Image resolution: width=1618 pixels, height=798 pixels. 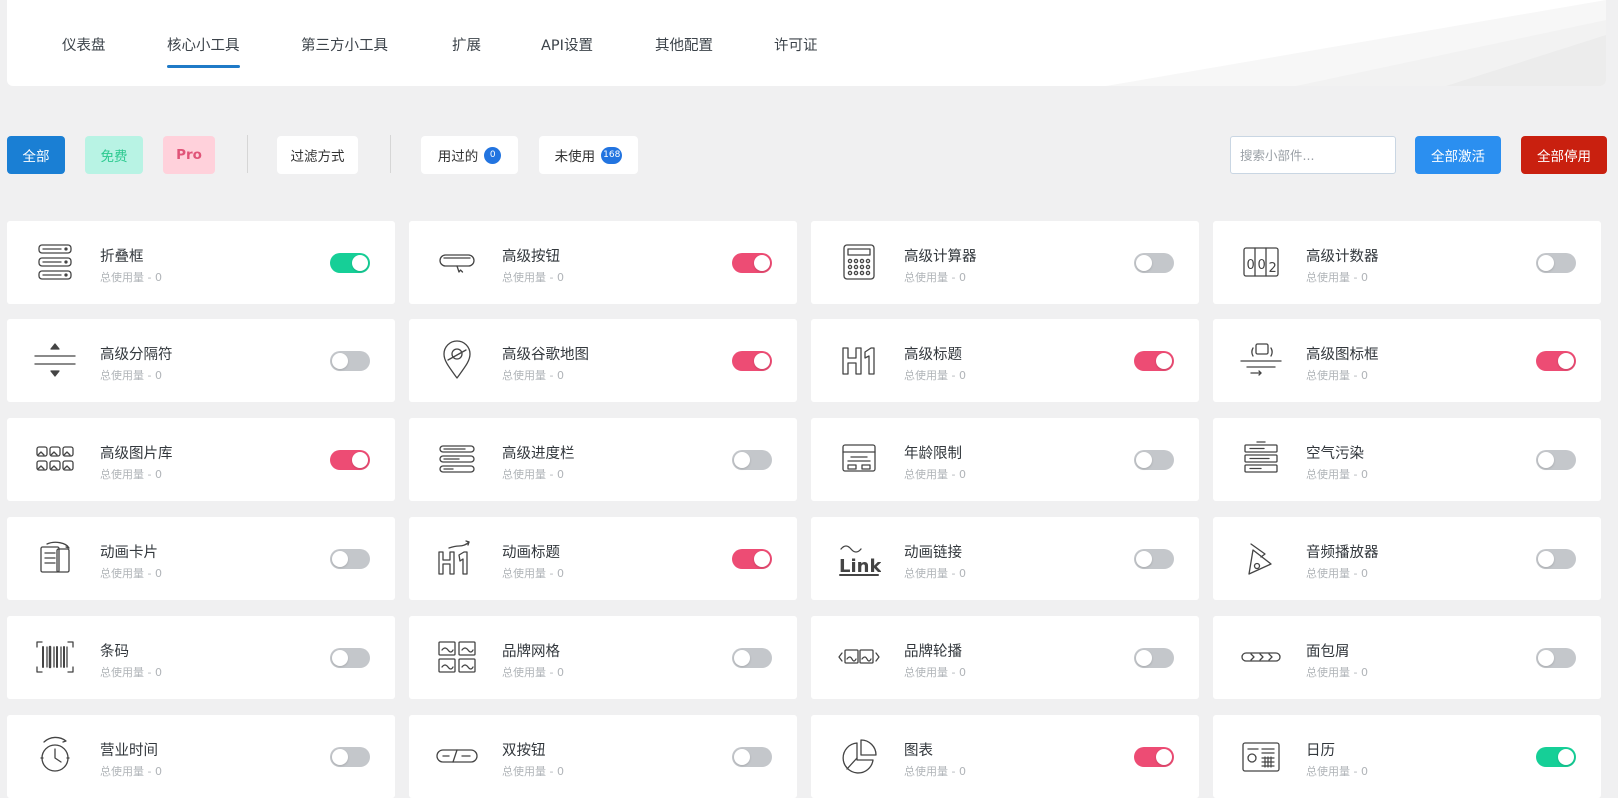 I want to click on widget-search-input, so click(x=1313, y=155).